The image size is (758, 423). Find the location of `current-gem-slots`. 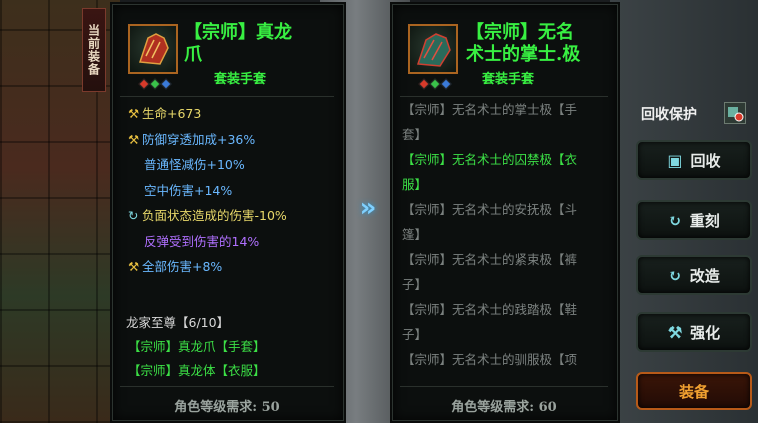

current-gem-slots is located at coordinates (155, 84).